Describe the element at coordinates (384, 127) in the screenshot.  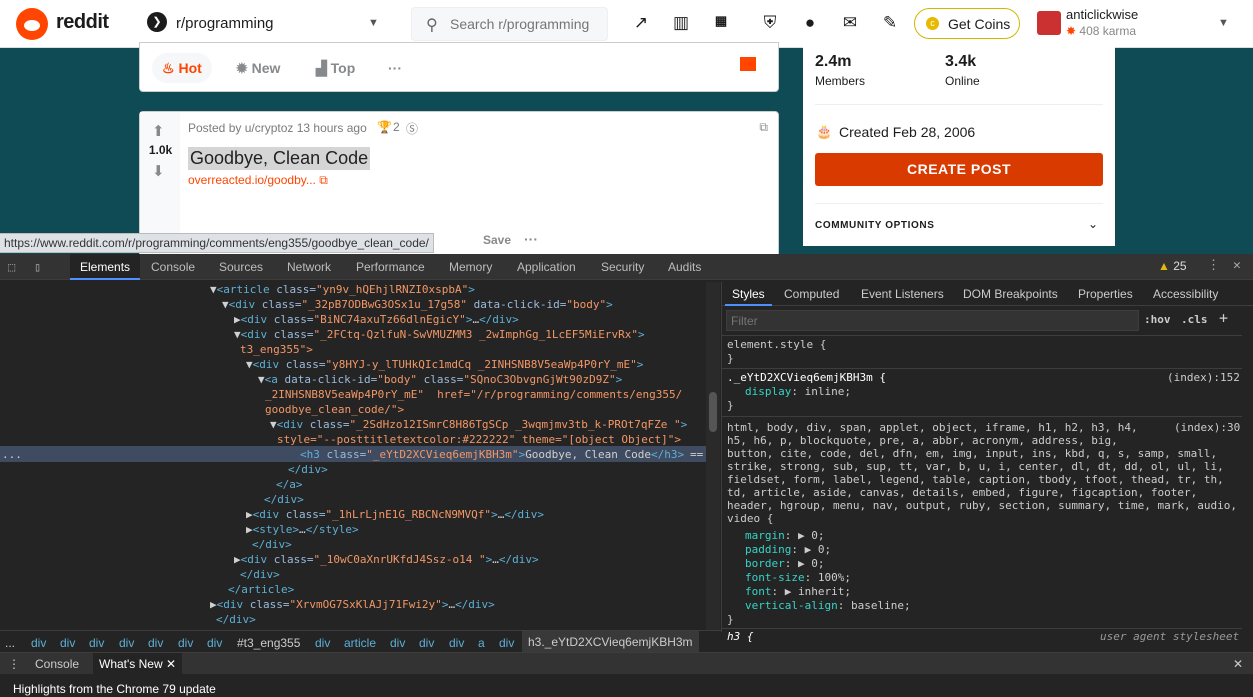
I see `award-icon: 🏆` at that location.